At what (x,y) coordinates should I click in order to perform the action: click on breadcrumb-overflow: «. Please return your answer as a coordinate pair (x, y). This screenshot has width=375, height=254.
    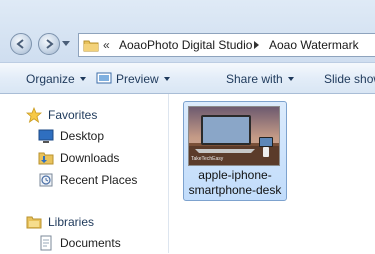
    Looking at the image, I should click on (106, 45).